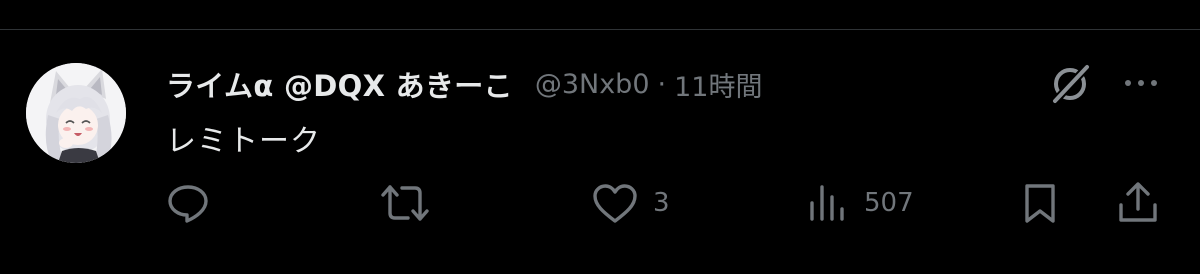 The height and width of the screenshot is (274, 1200). I want to click on bookmark-button, so click(1040, 203).